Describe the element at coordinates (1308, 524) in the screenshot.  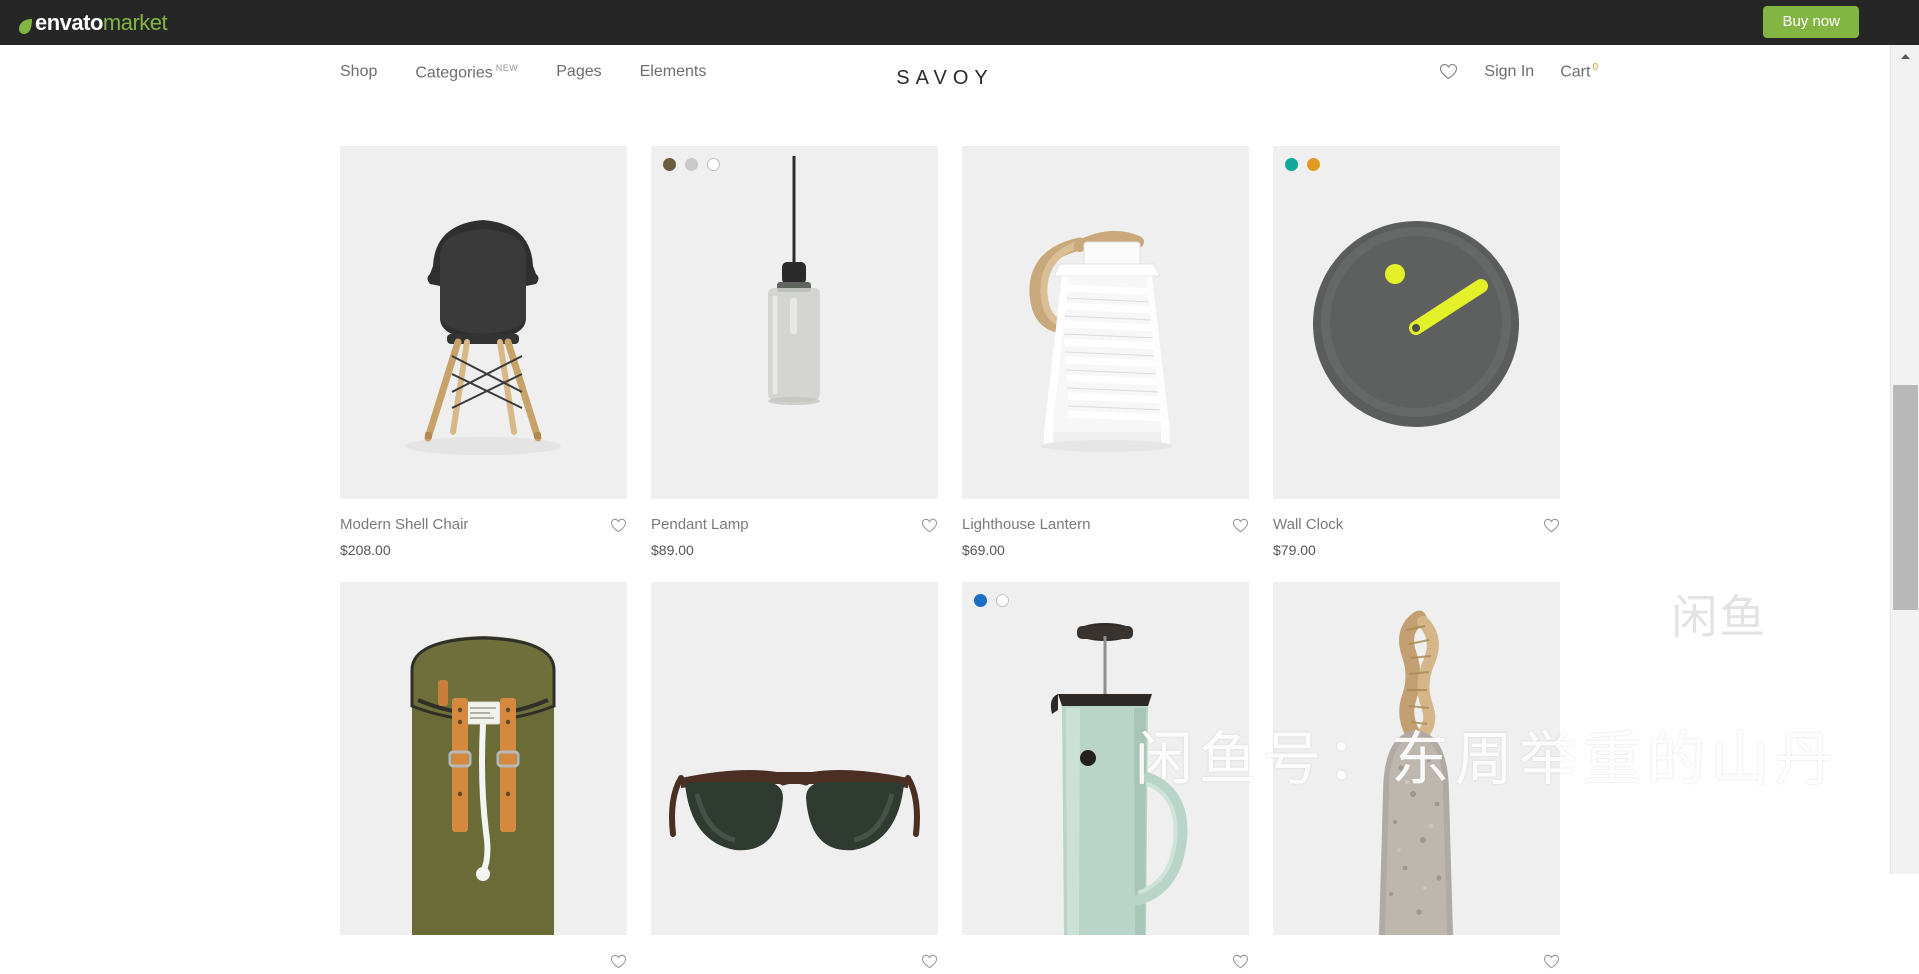
I see `product-title: Wall Clock` at that location.